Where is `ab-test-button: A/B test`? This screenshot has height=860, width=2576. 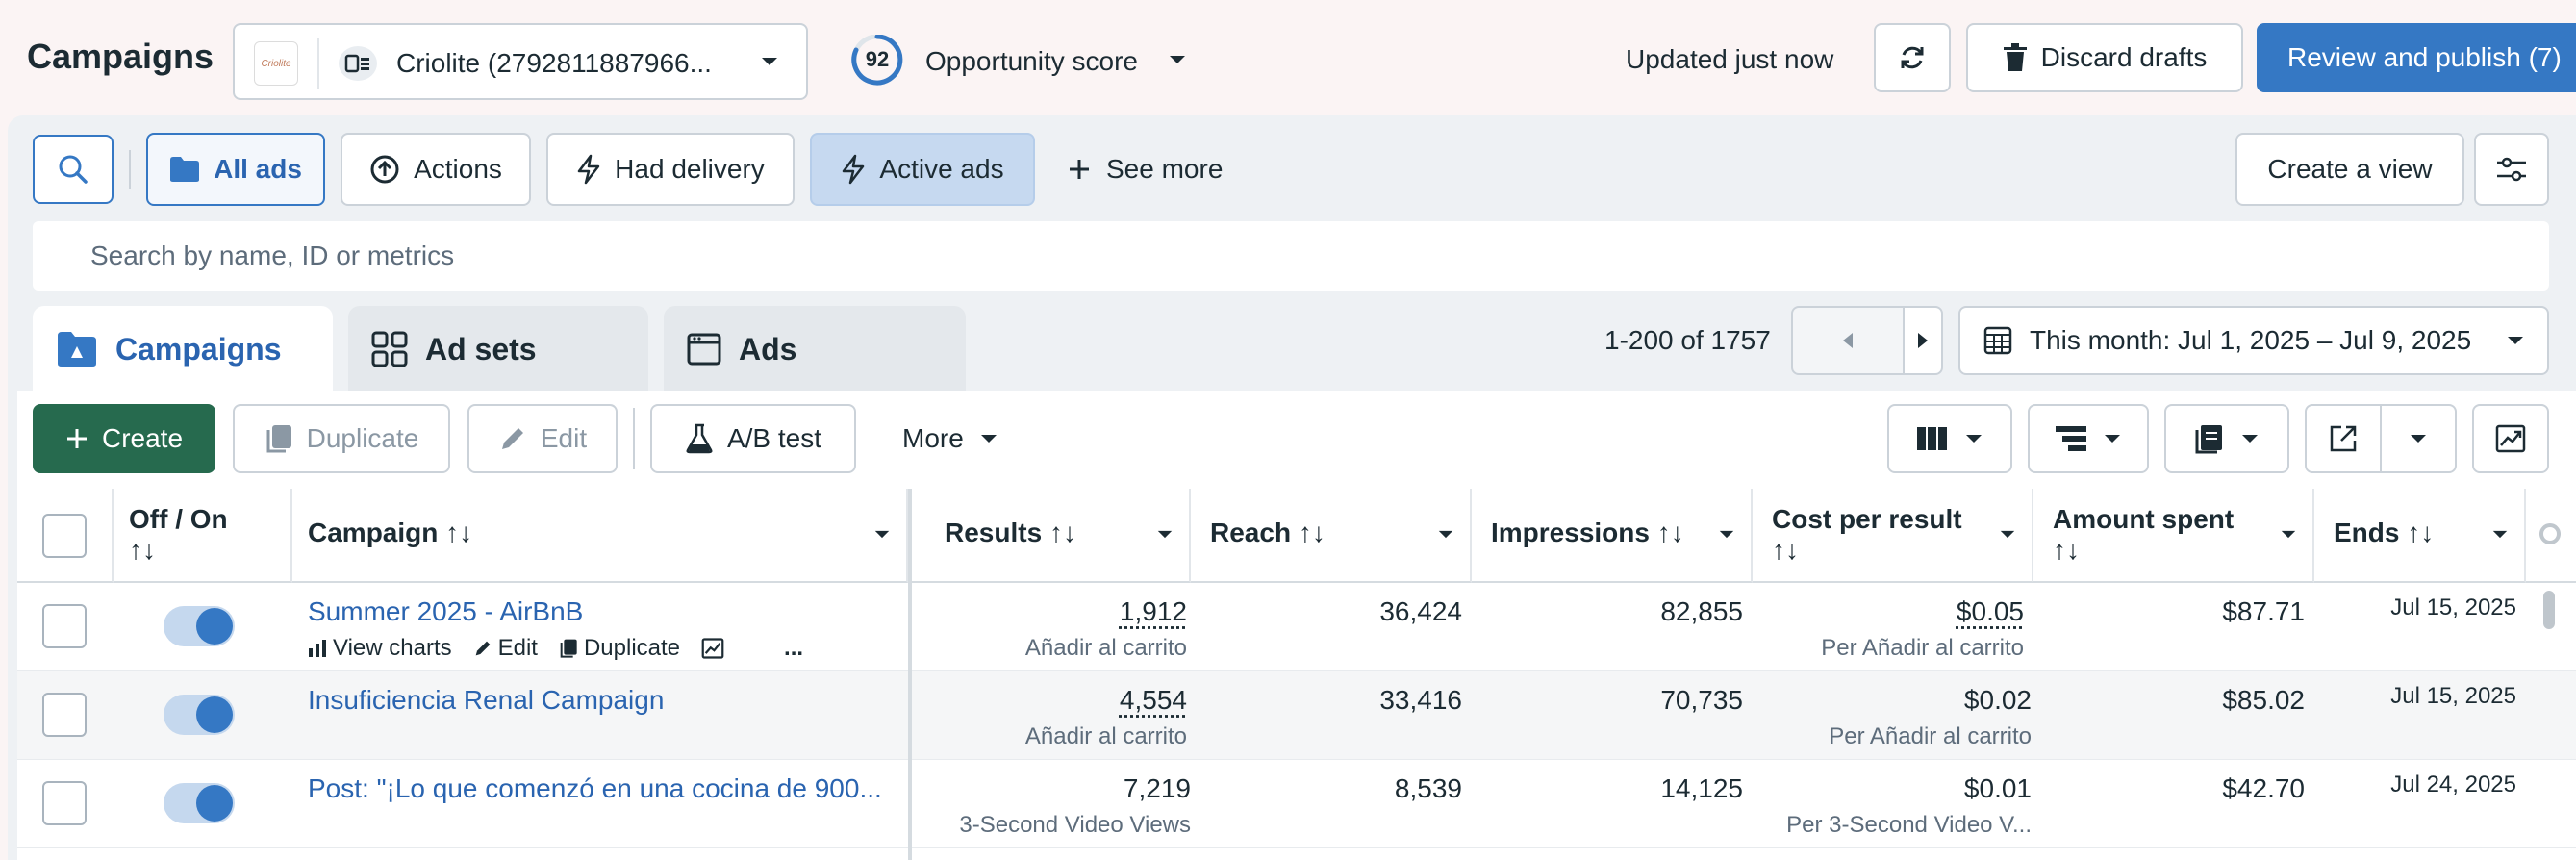 ab-test-button: A/B test is located at coordinates (753, 438).